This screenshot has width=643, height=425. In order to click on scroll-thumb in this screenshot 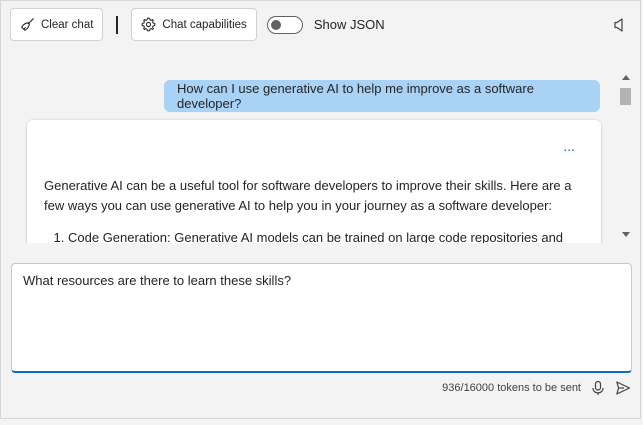, I will do `click(625, 96)`.